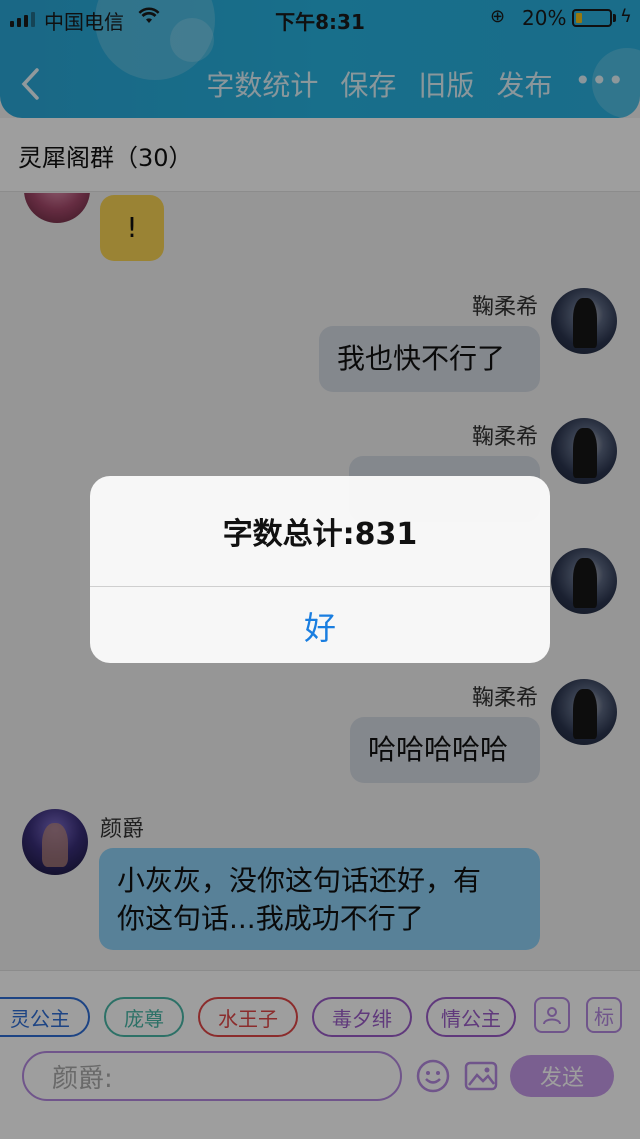  I want to click on alert-message: 字数总计:831, so click(320, 531).